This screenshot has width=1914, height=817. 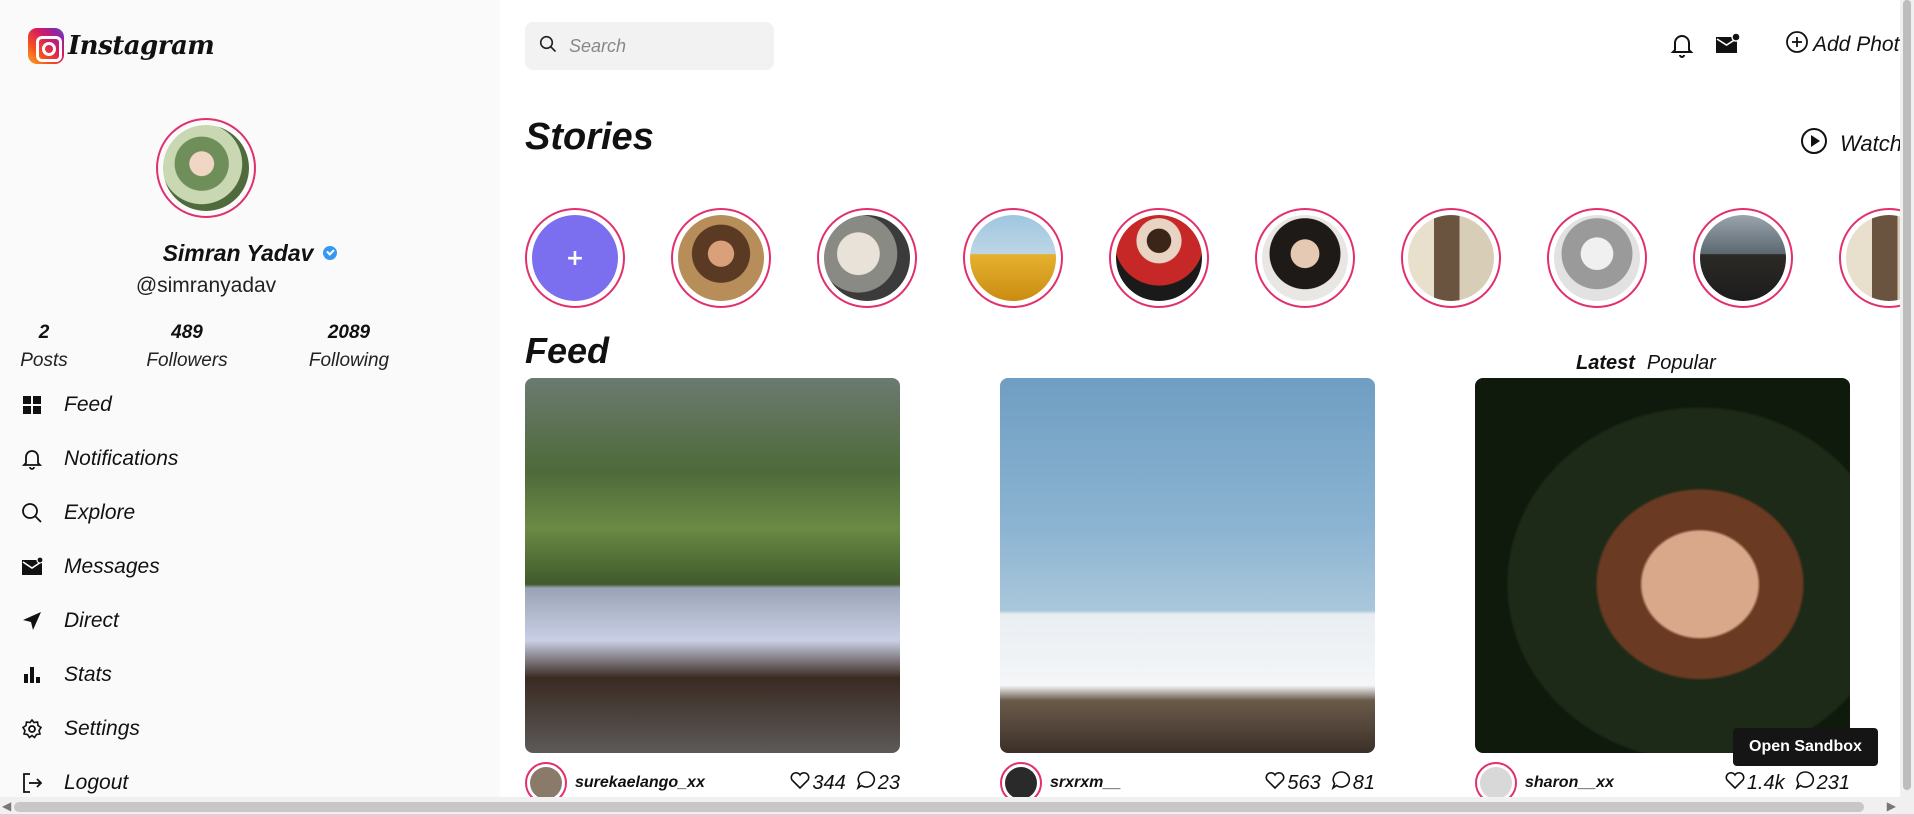 What do you see at coordinates (1727, 46) in the screenshot?
I see `messages-mail-icon` at bounding box center [1727, 46].